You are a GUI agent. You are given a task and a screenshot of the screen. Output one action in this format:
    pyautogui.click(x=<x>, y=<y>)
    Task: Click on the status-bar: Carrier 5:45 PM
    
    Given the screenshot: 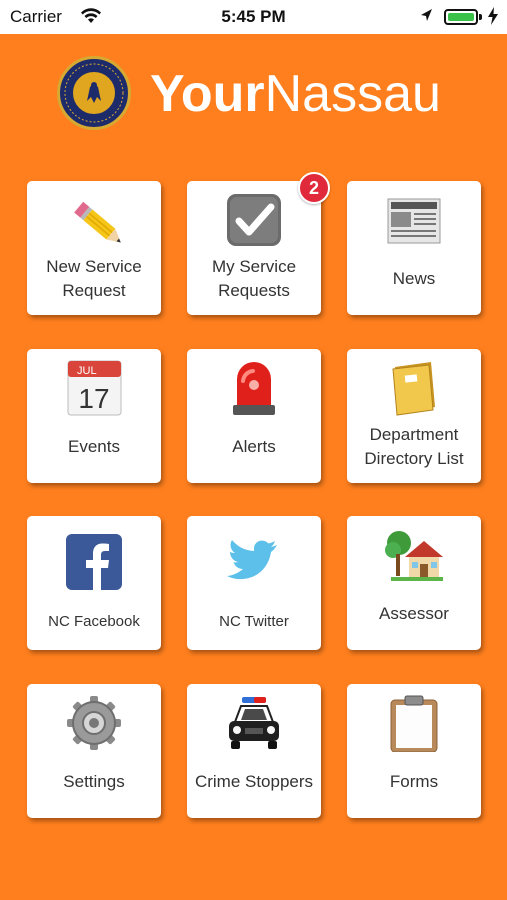 What is the action you would take?
    pyautogui.click(x=253, y=17)
    